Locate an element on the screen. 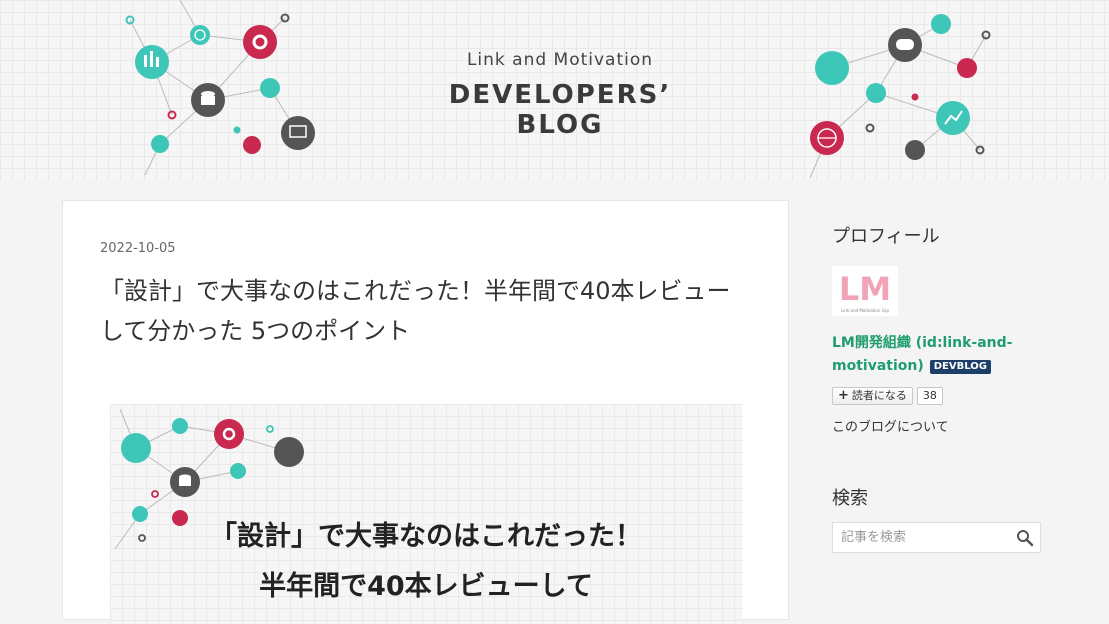 The height and width of the screenshot is (624, 1109). profile-avatar: LM Link and Motivation Grp is located at coordinates (865, 291).